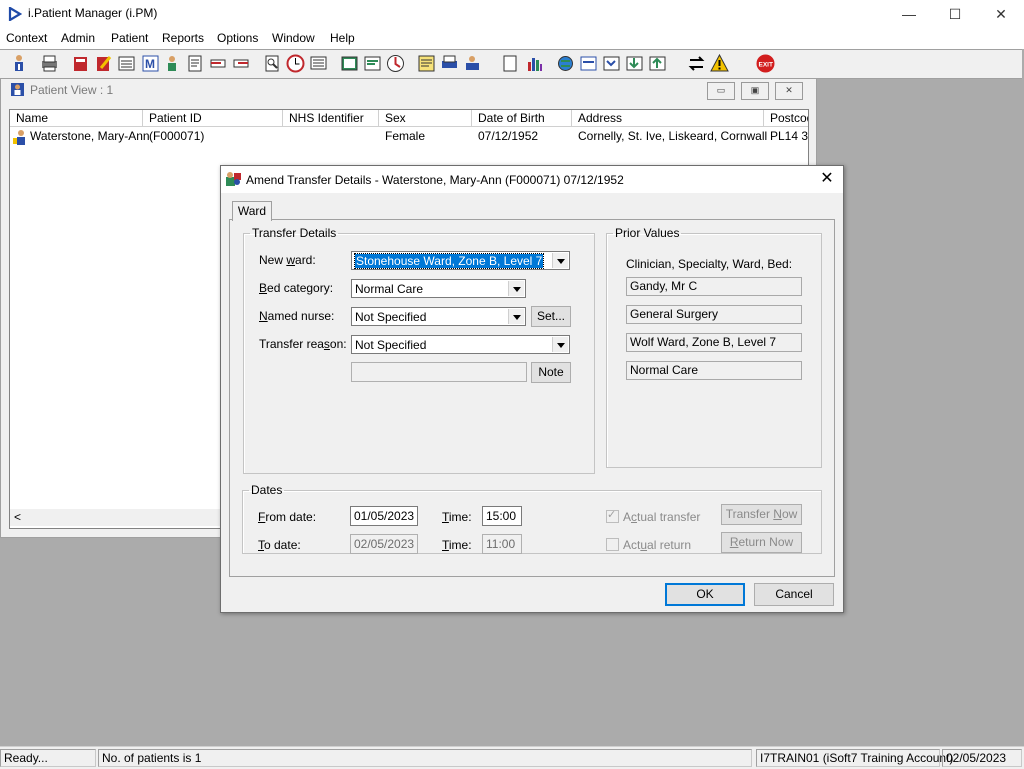 The width and height of the screenshot is (1024, 769). What do you see at coordinates (241, 63) in the screenshot?
I see `arrow2-icon` at bounding box center [241, 63].